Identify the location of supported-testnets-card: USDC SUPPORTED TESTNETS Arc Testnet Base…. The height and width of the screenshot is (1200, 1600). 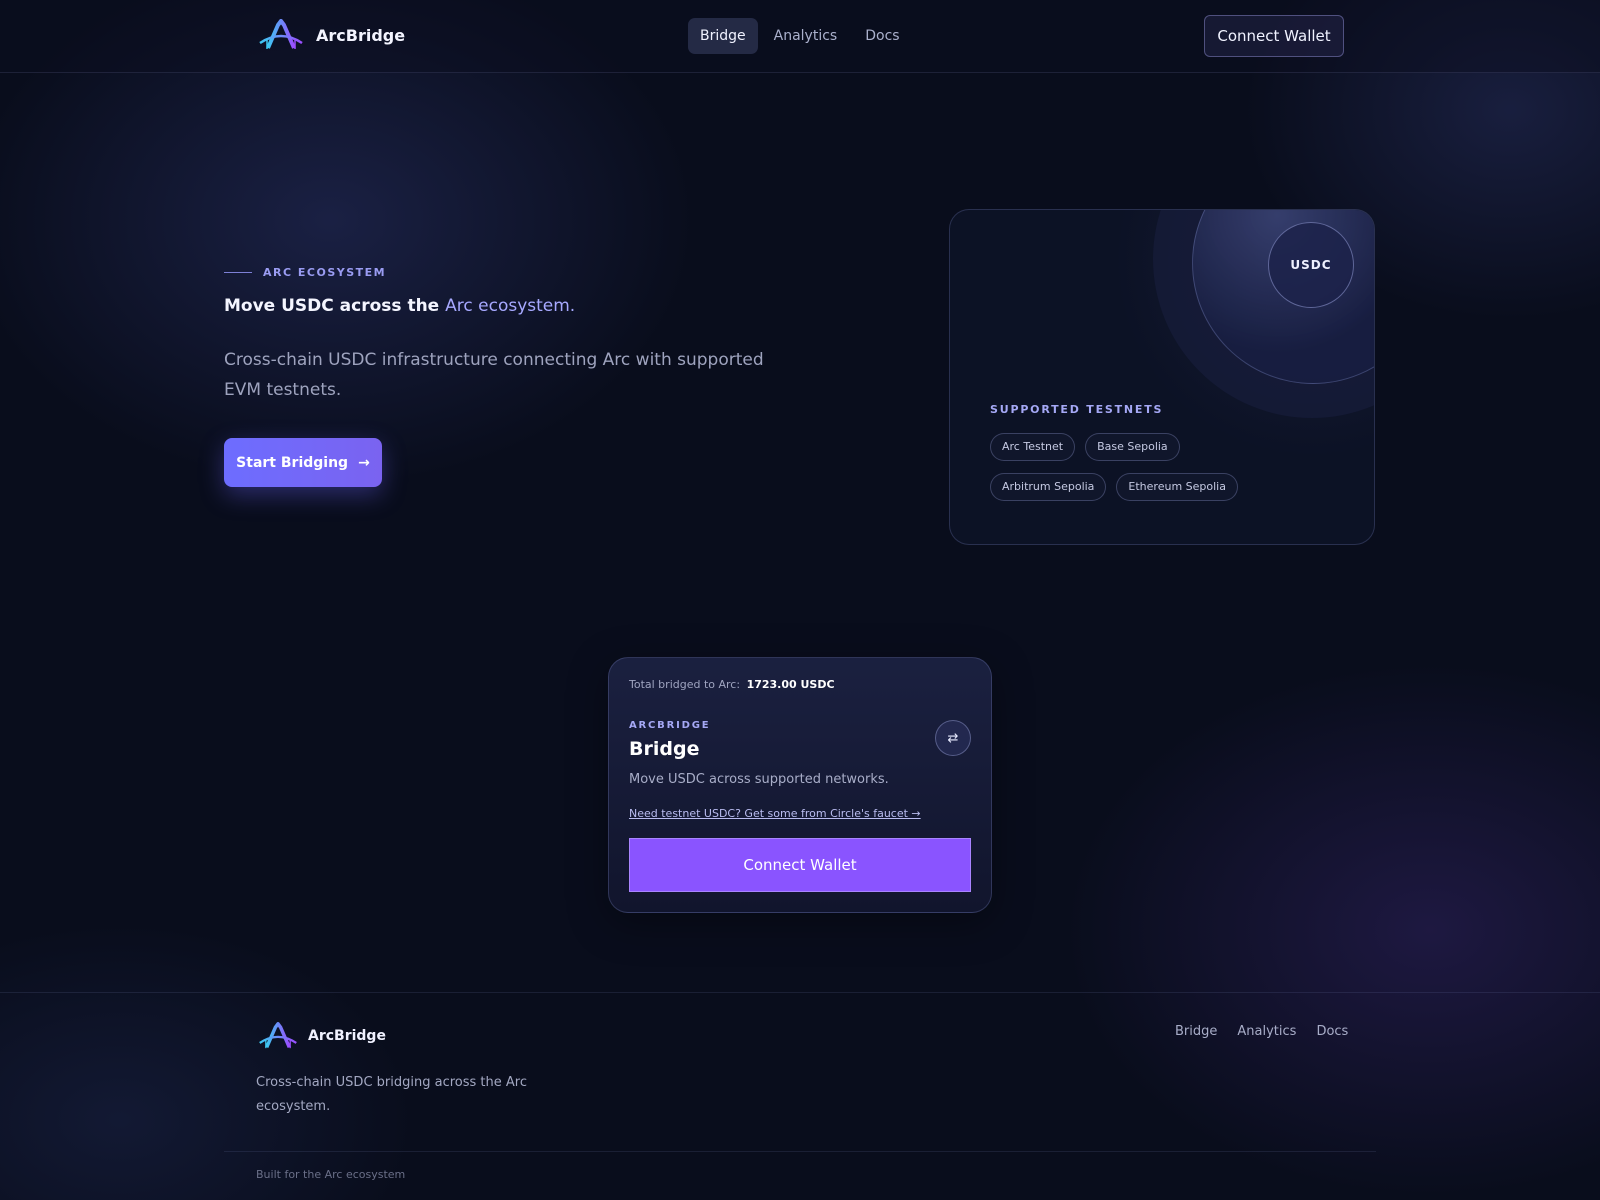
(1162, 377).